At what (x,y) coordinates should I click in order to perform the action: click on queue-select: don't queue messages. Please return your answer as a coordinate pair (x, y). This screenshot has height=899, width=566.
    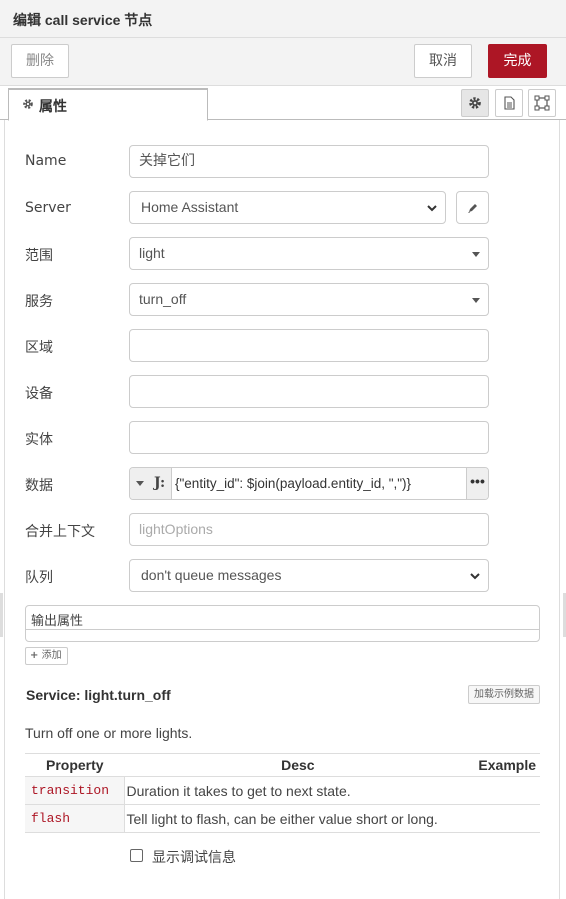
    Looking at the image, I should click on (309, 575).